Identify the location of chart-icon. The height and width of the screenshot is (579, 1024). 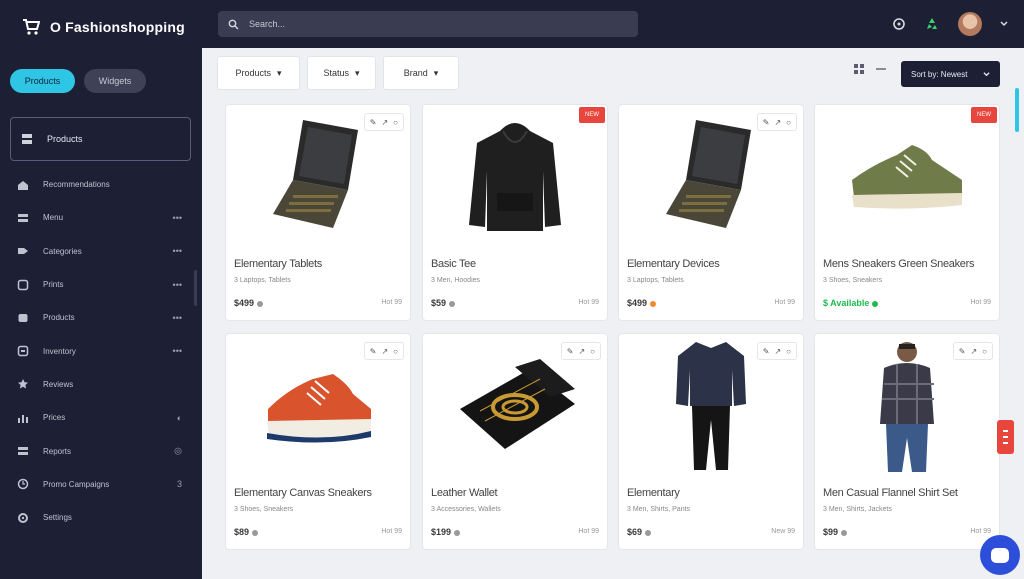
(23, 418).